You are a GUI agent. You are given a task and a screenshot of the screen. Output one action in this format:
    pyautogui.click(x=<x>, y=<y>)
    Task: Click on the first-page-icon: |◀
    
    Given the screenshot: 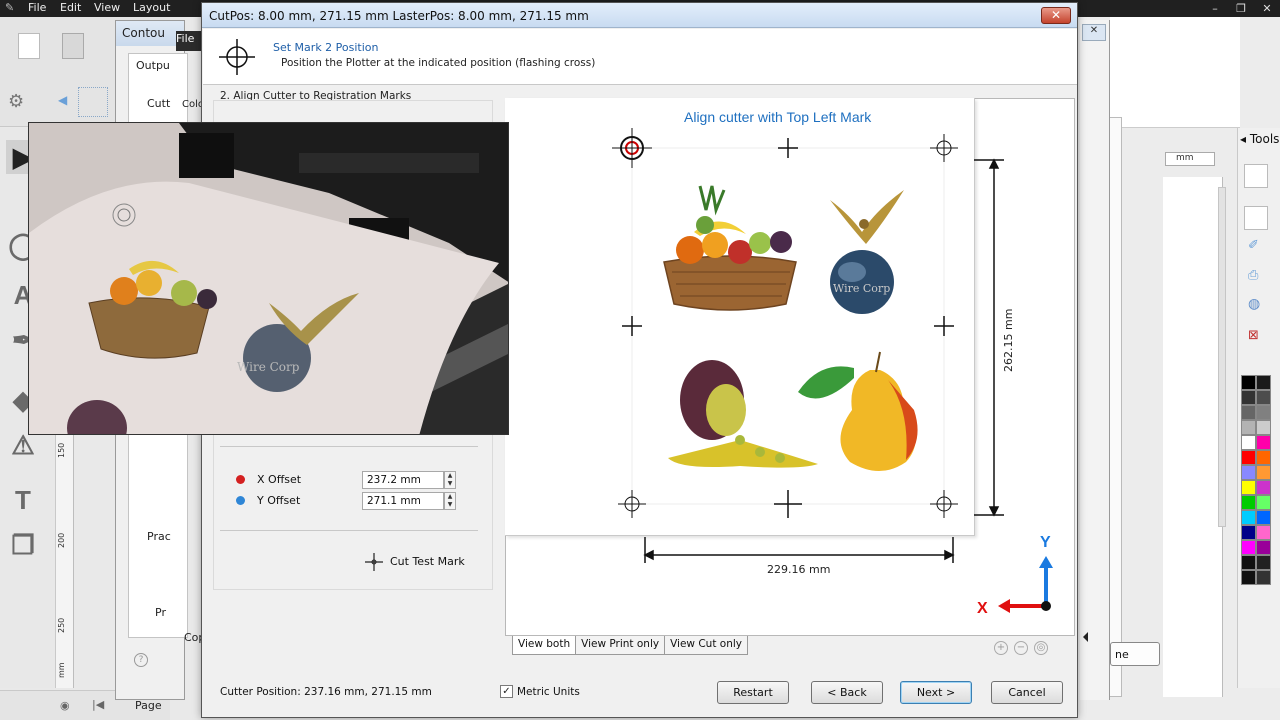 What is the action you would take?
    pyautogui.click(x=98, y=704)
    